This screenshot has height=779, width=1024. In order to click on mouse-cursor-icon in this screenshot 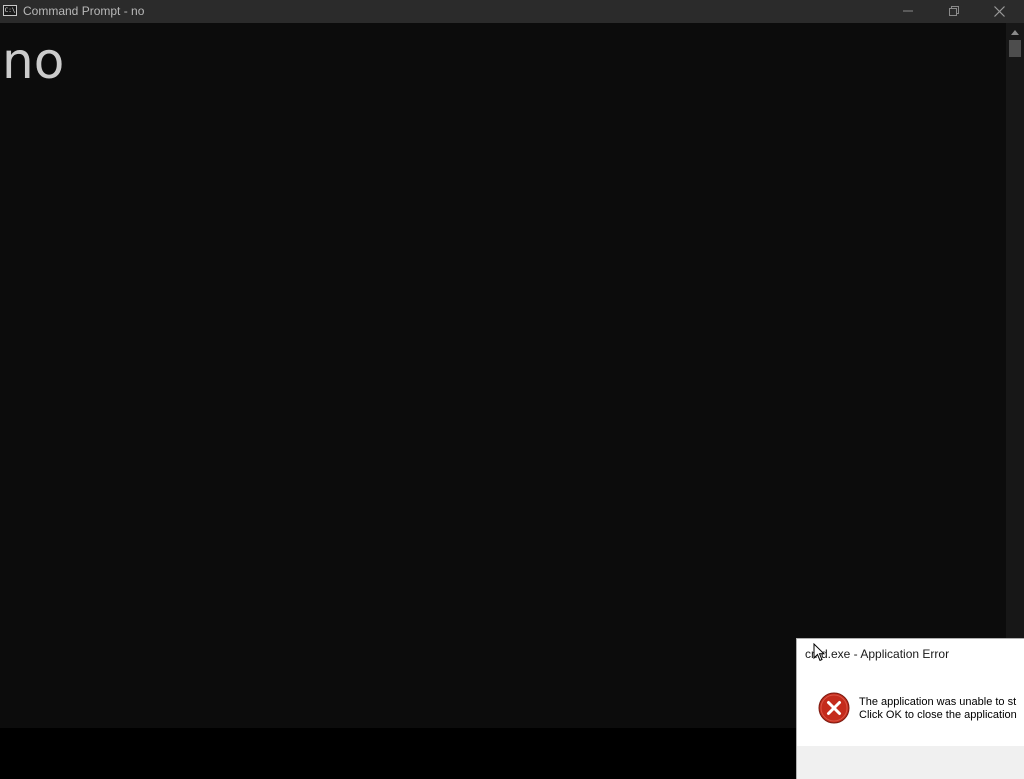, I will do `click(819, 652)`.